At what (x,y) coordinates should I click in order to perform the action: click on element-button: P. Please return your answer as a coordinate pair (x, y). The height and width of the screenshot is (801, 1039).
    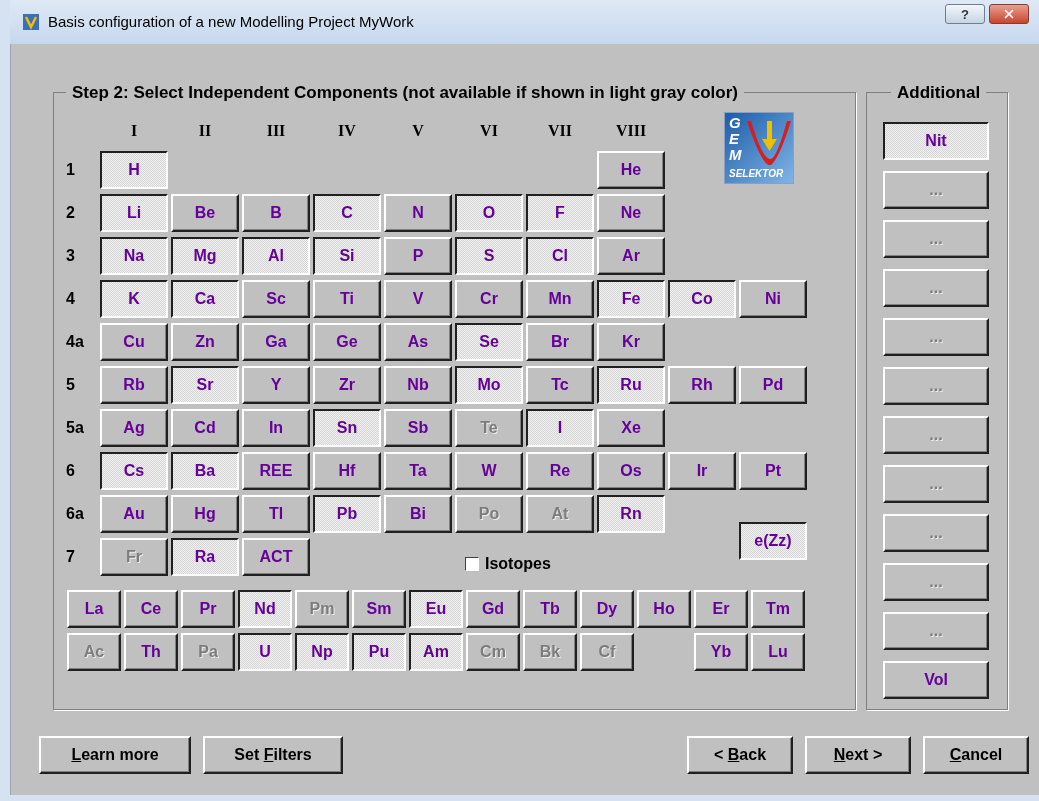
    Looking at the image, I should click on (418, 255).